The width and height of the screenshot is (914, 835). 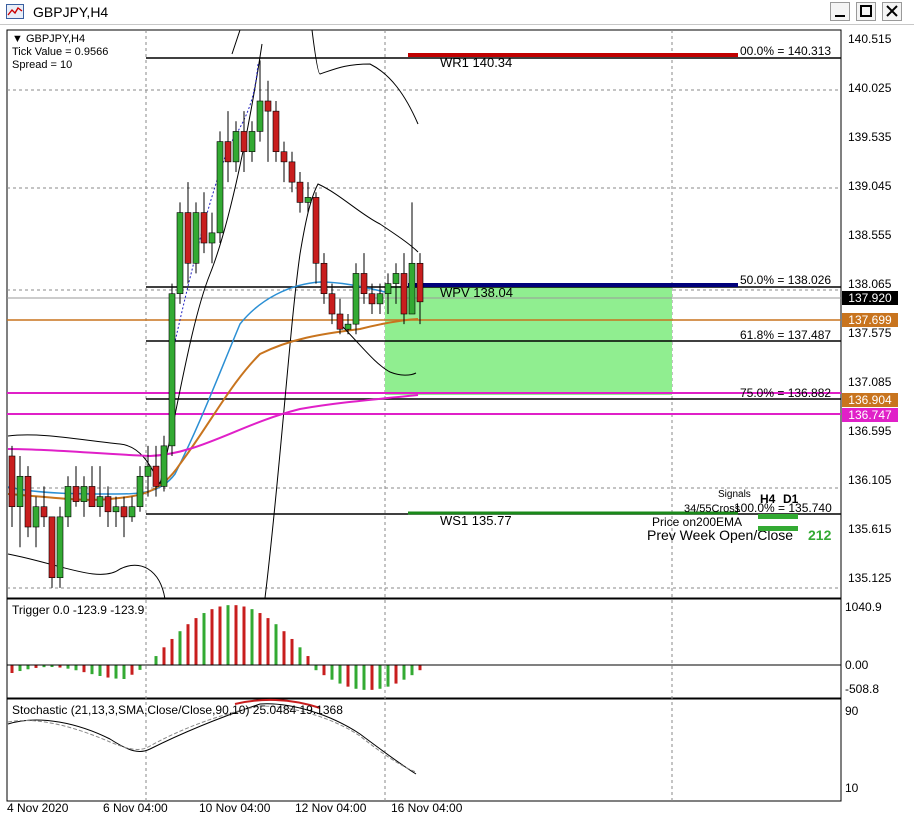 What do you see at coordinates (870, 400) in the screenshot?
I see `level-tag-1: 136.904` at bounding box center [870, 400].